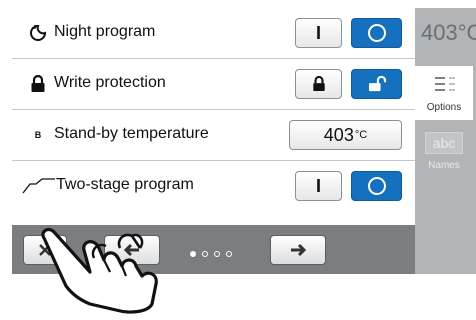 The width and height of the screenshot is (476, 320). What do you see at coordinates (213, 186) in the screenshot?
I see `row-two-stage-program: Two-stage program I` at bounding box center [213, 186].